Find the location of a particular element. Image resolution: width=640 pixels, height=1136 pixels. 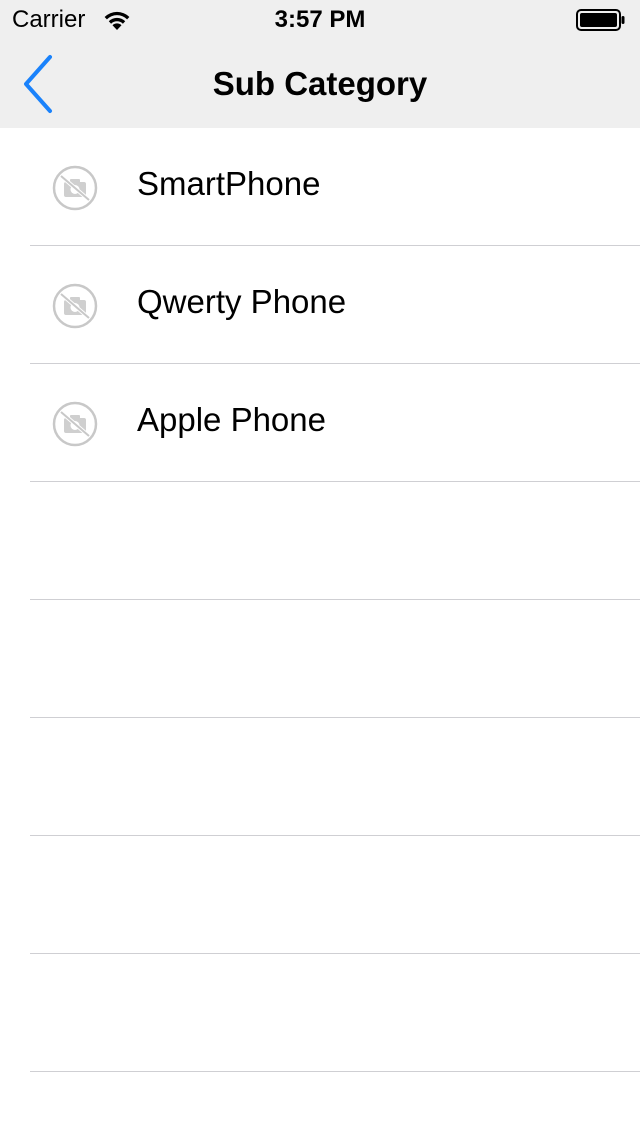

list-item: SmartPhone is located at coordinates (320, 187).